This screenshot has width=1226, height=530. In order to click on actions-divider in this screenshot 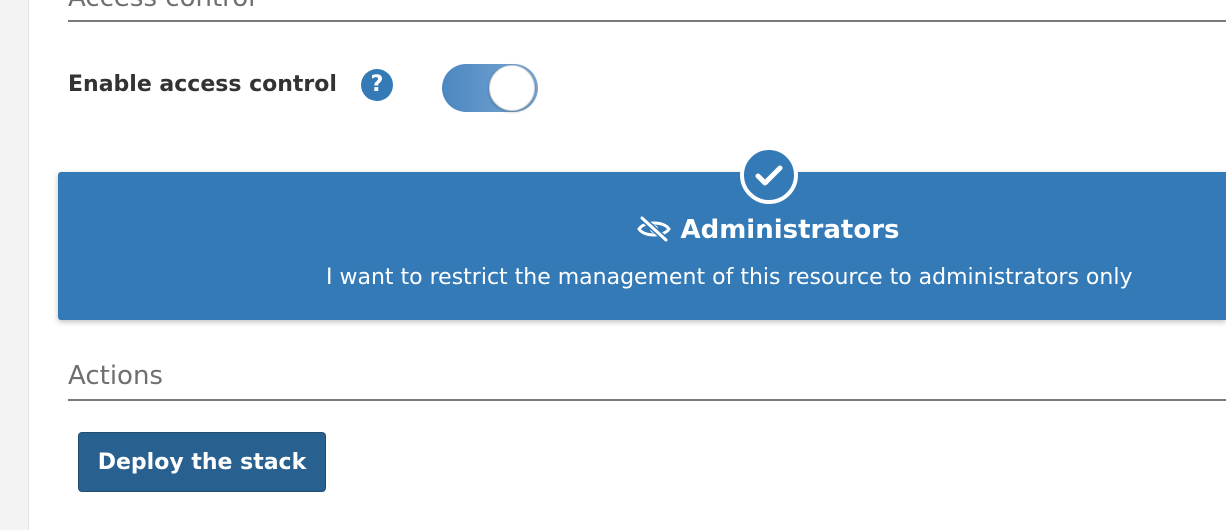, I will do `click(647, 400)`.